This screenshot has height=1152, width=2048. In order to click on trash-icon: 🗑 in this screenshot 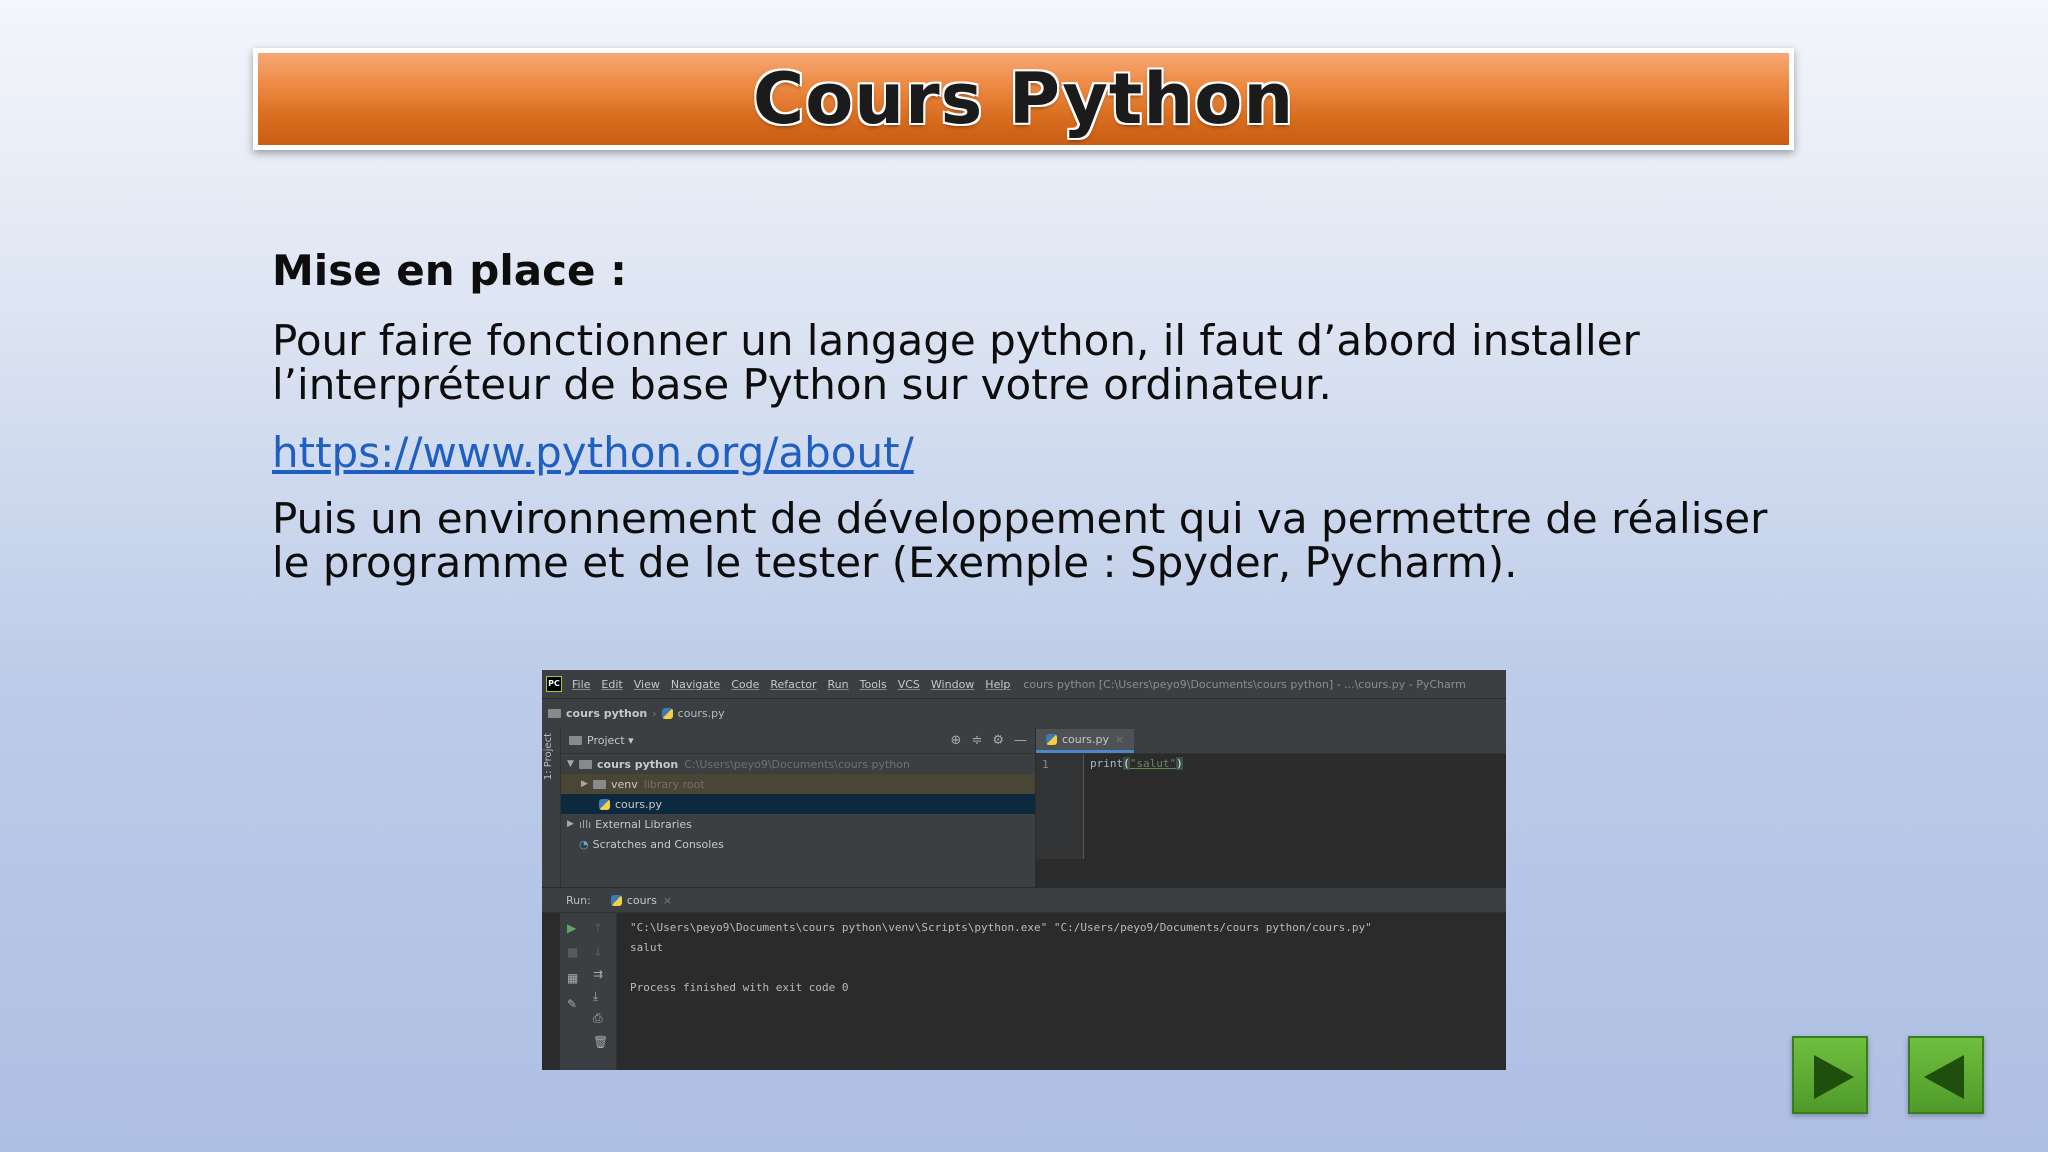, I will do `click(600, 1042)`.